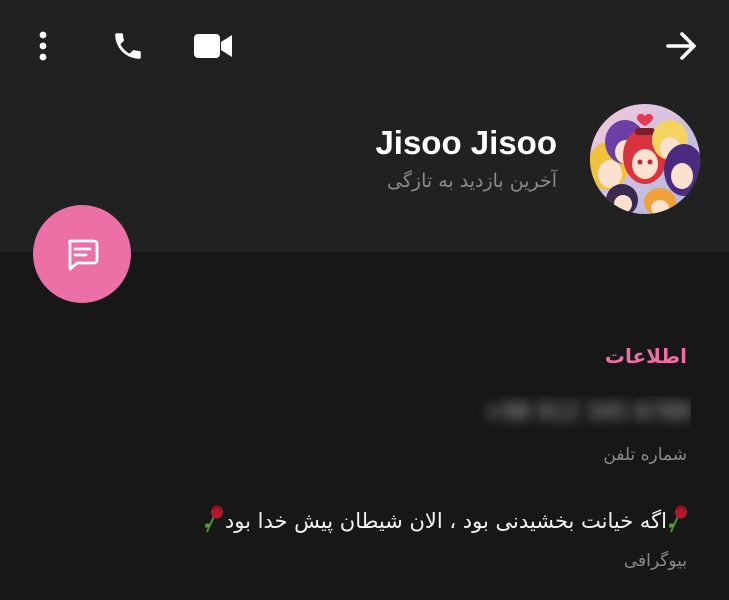  I want to click on phone-number-value: +98 912 345 6789, so click(572, 413).